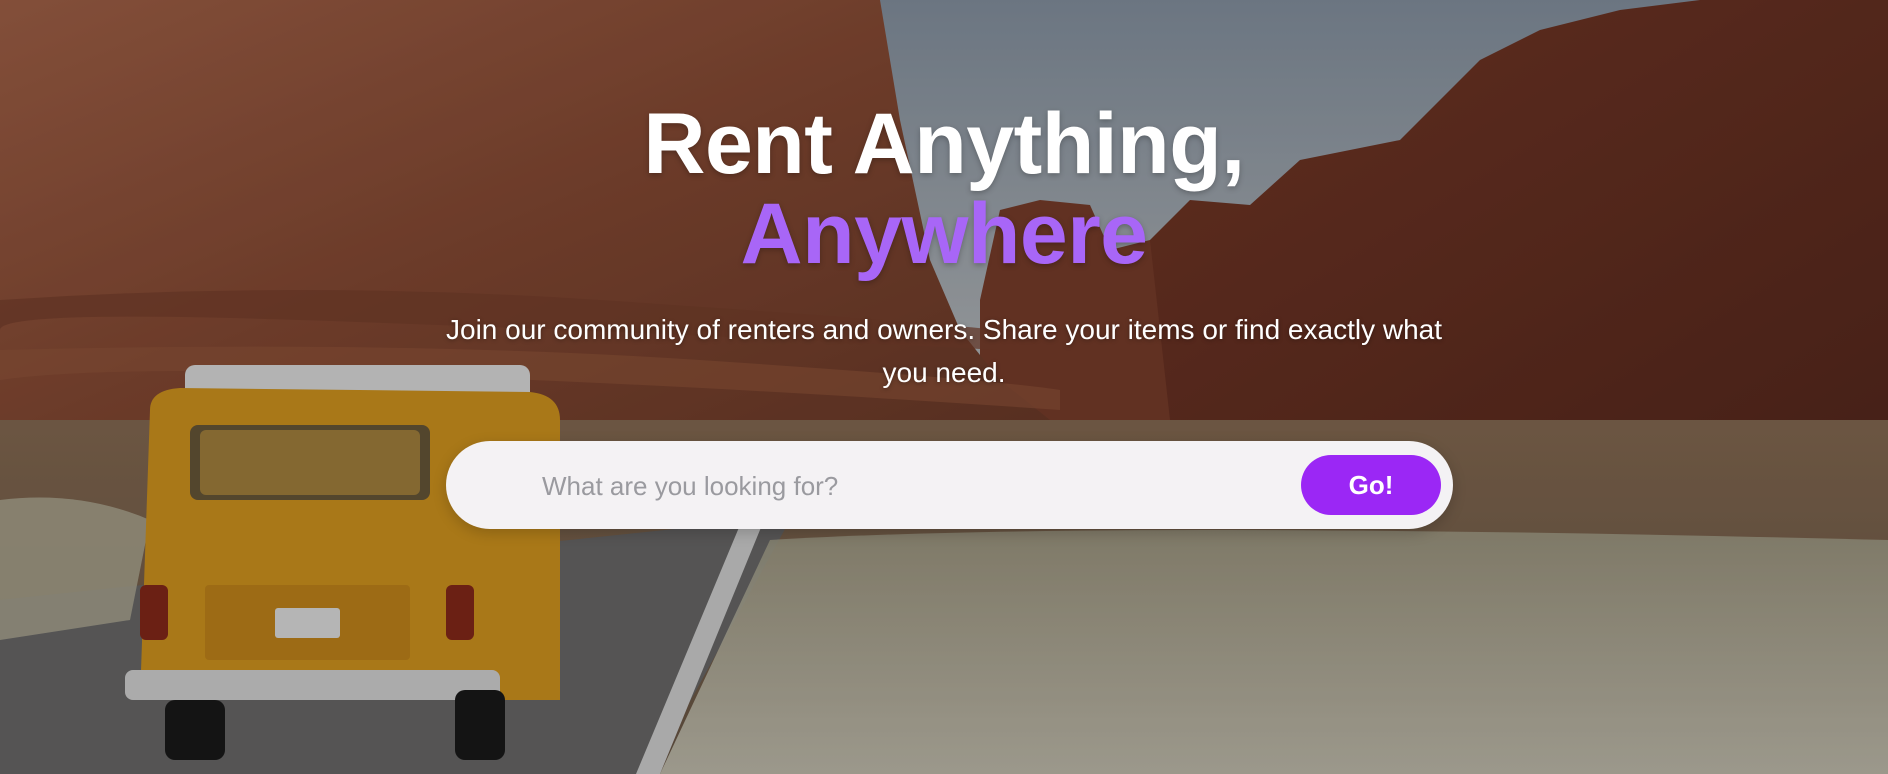 The image size is (1888, 774). I want to click on search-input, so click(892, 486).